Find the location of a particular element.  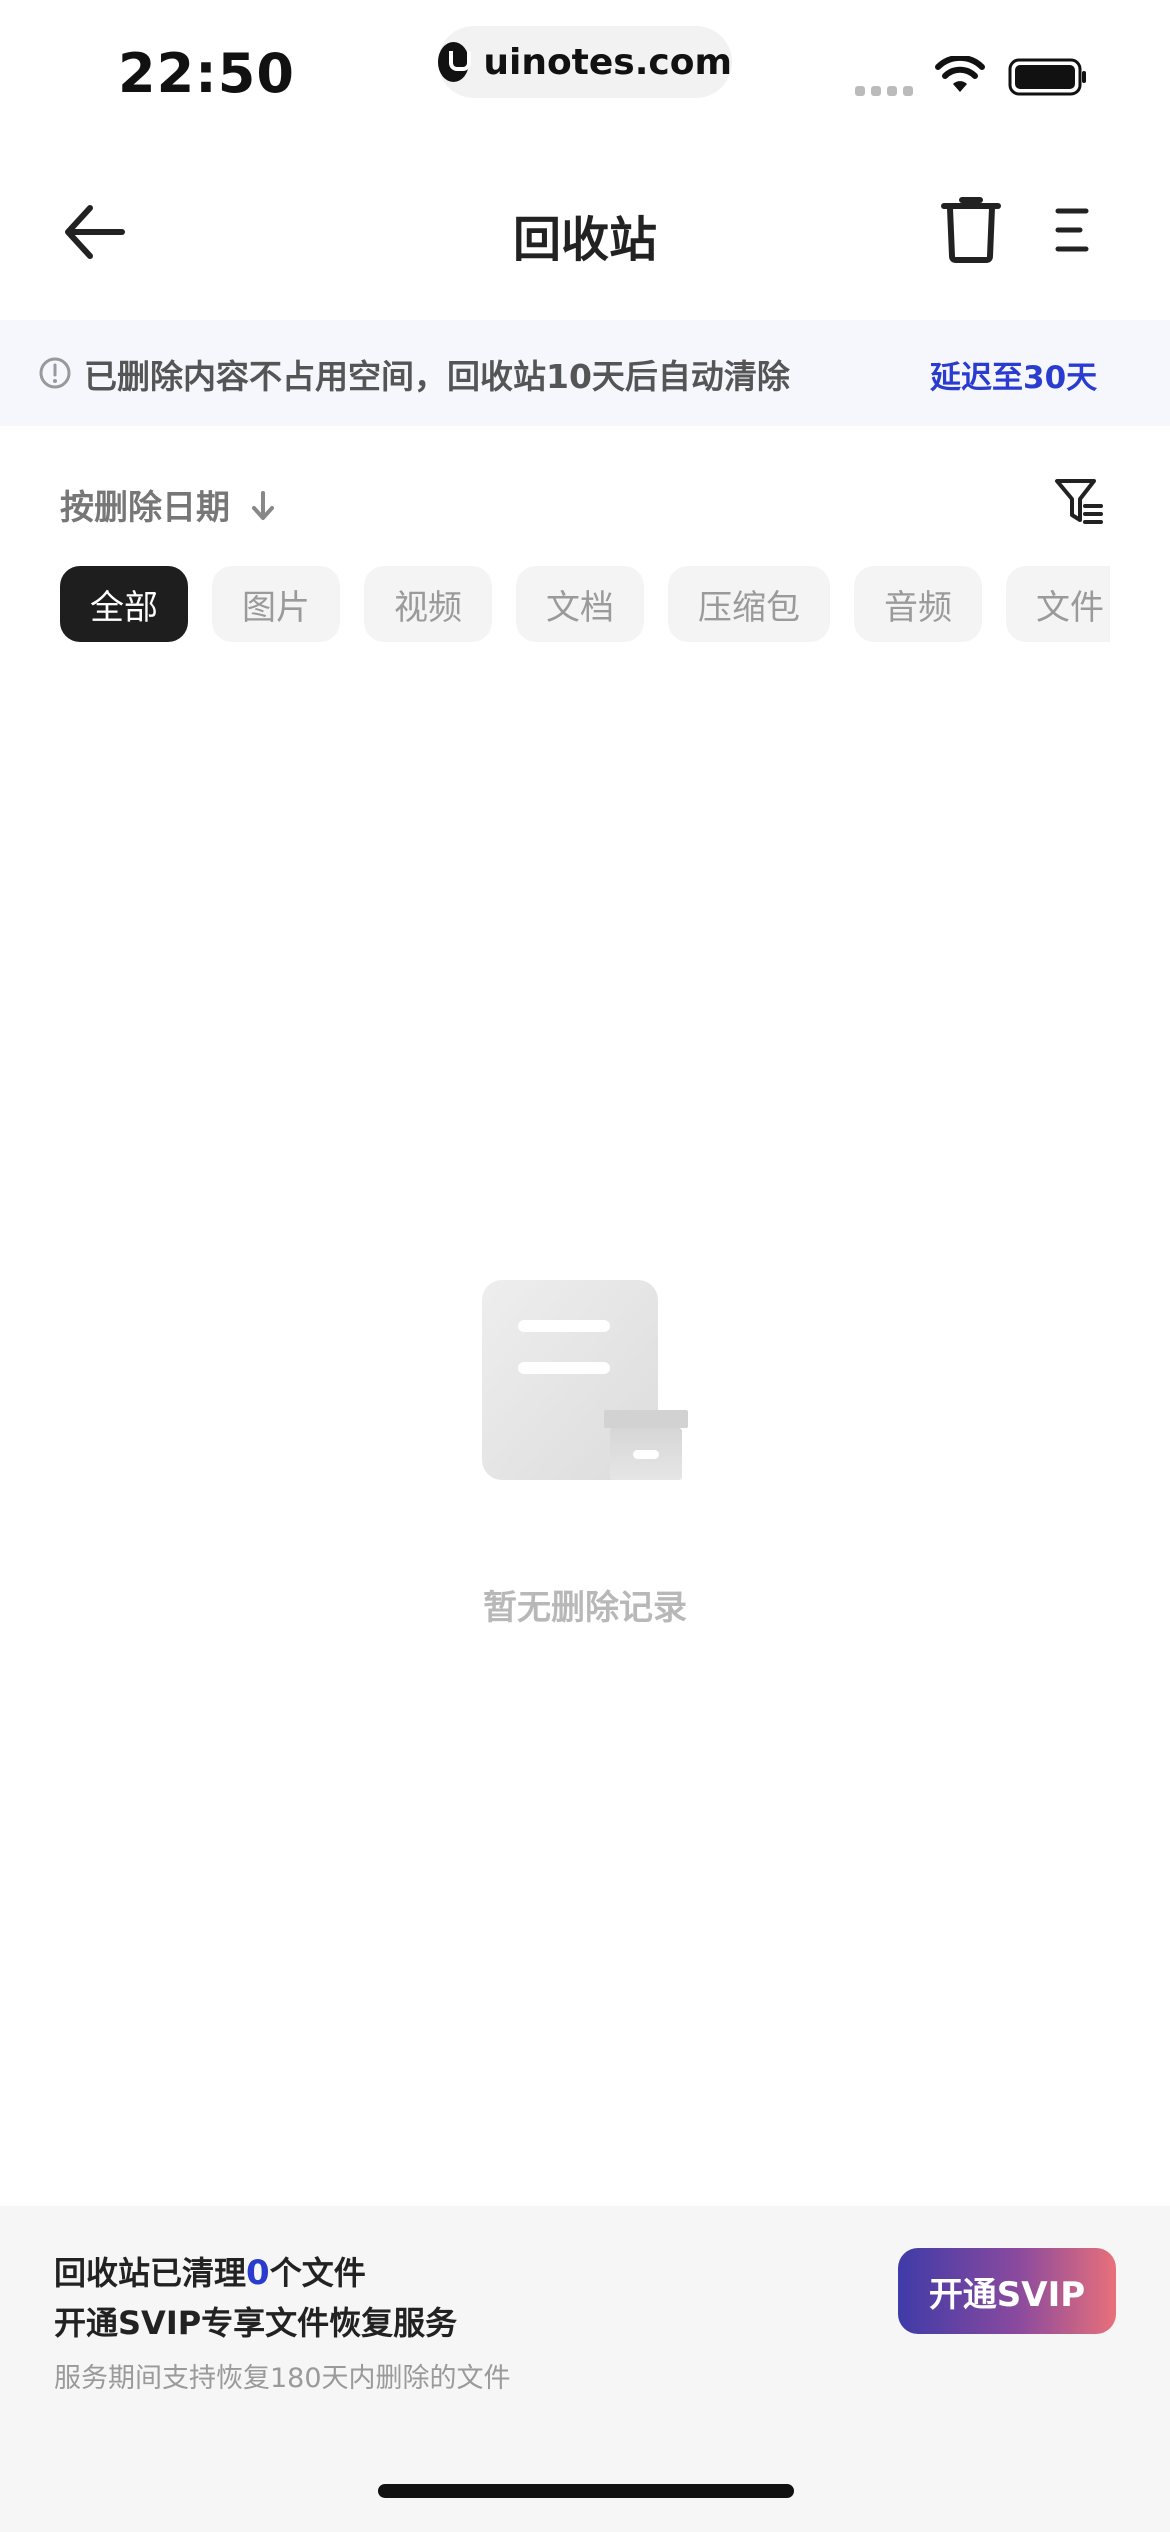

empty-state-text: 暂无删除记录 is located at coordinates (585, 1608).